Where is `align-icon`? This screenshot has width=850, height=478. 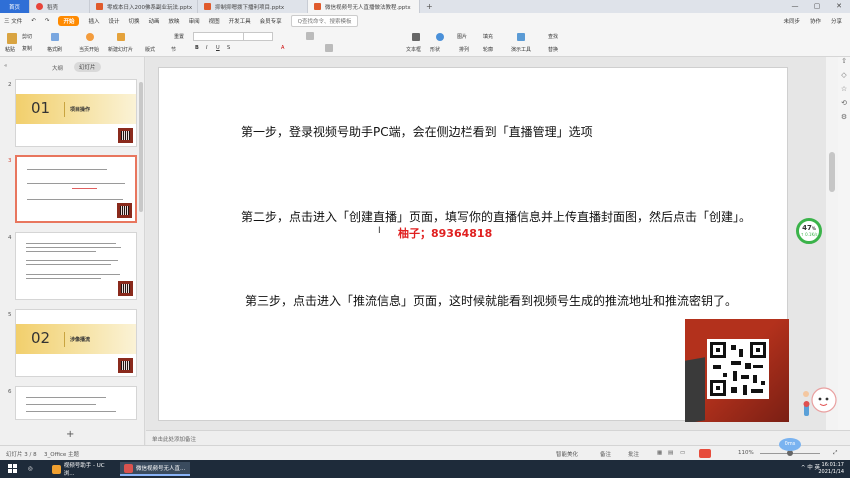 align-icon is located at coordinates (329, 48).